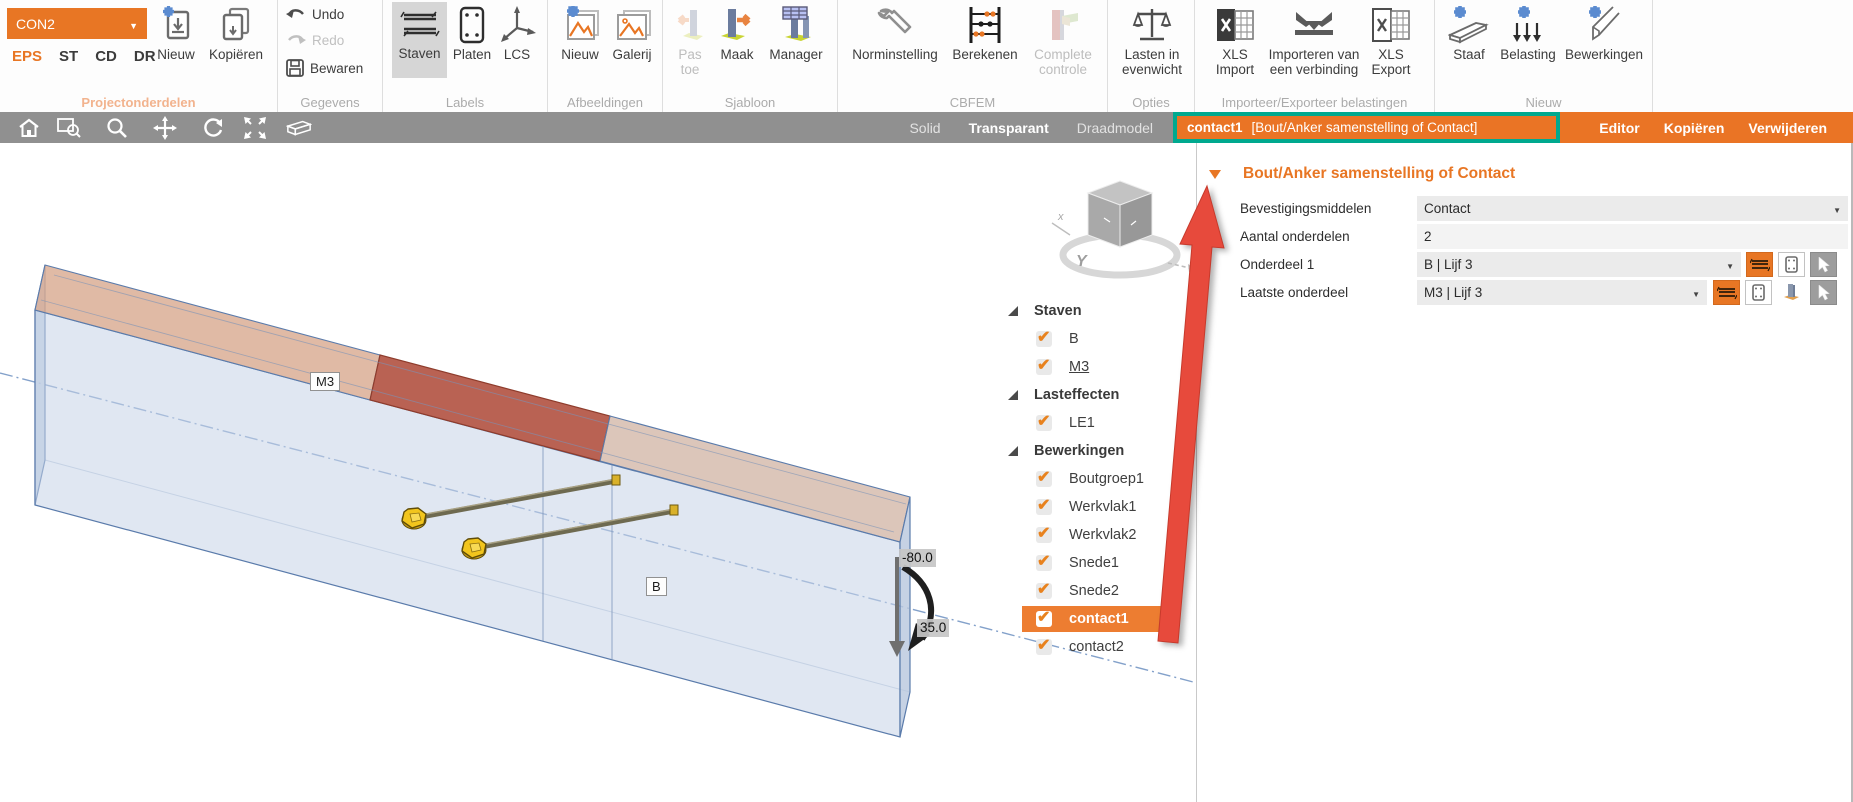 The height and width of the screenshot is (802, 1853). Describe the element at coordinates (77, 23) in the screenshot. I see `connection-selector: CON2` at that location.